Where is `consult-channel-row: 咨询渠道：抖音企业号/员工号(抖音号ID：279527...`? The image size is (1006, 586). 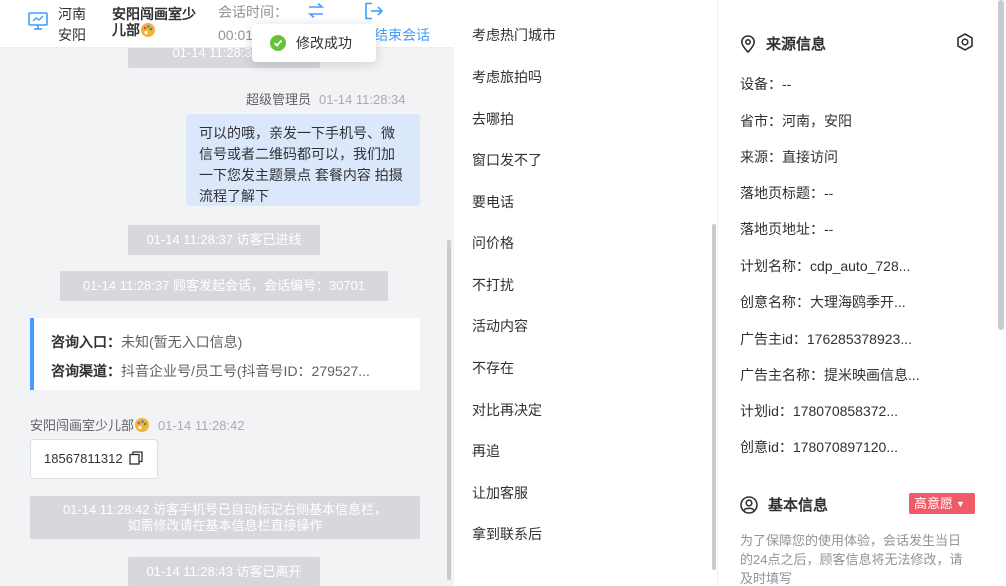
consult-channel-row: 咨询渠道：抖音企业号/员工号(抖音号ID：279527... is located at coordinates (231, 371).